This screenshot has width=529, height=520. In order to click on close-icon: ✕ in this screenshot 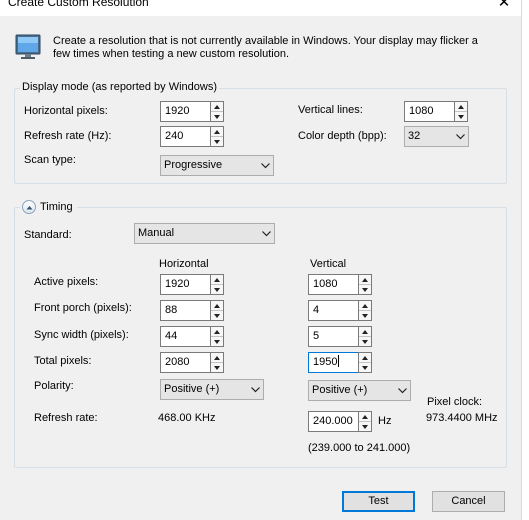, I will do `click(504, 5)`.